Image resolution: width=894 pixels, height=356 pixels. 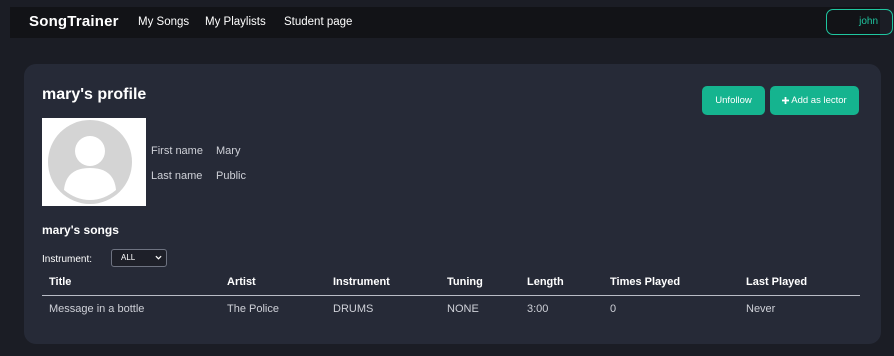 I want to click on instrument-filter-label: Instrument:, so click(x=67, y=259).